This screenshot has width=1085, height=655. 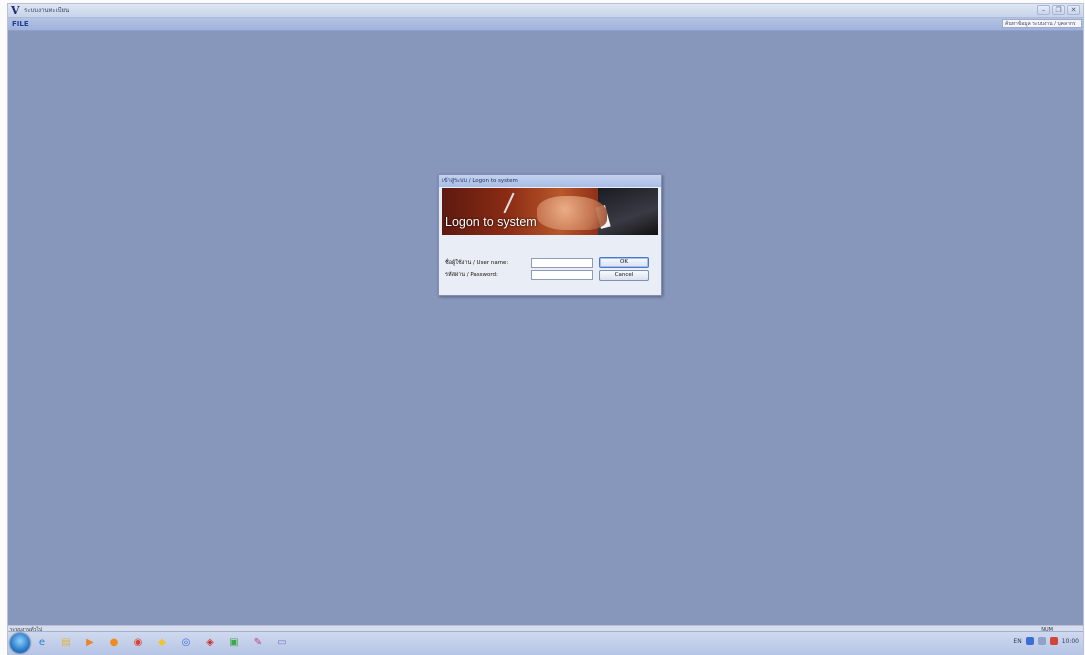 I want to click on minimize-button: –, so click(x=1043, y=10).